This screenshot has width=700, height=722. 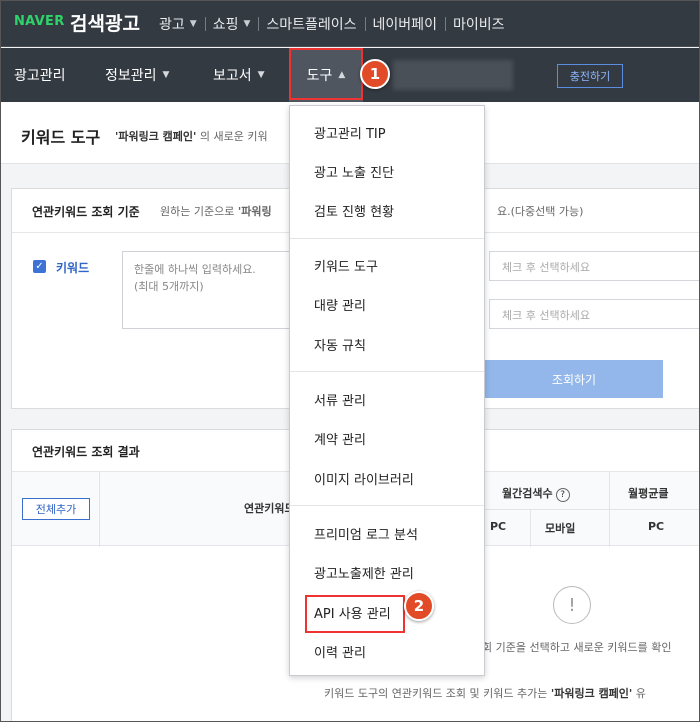 I want to click on col-header-monthly-search: 월간검색수?, so click(x=536, y=493).